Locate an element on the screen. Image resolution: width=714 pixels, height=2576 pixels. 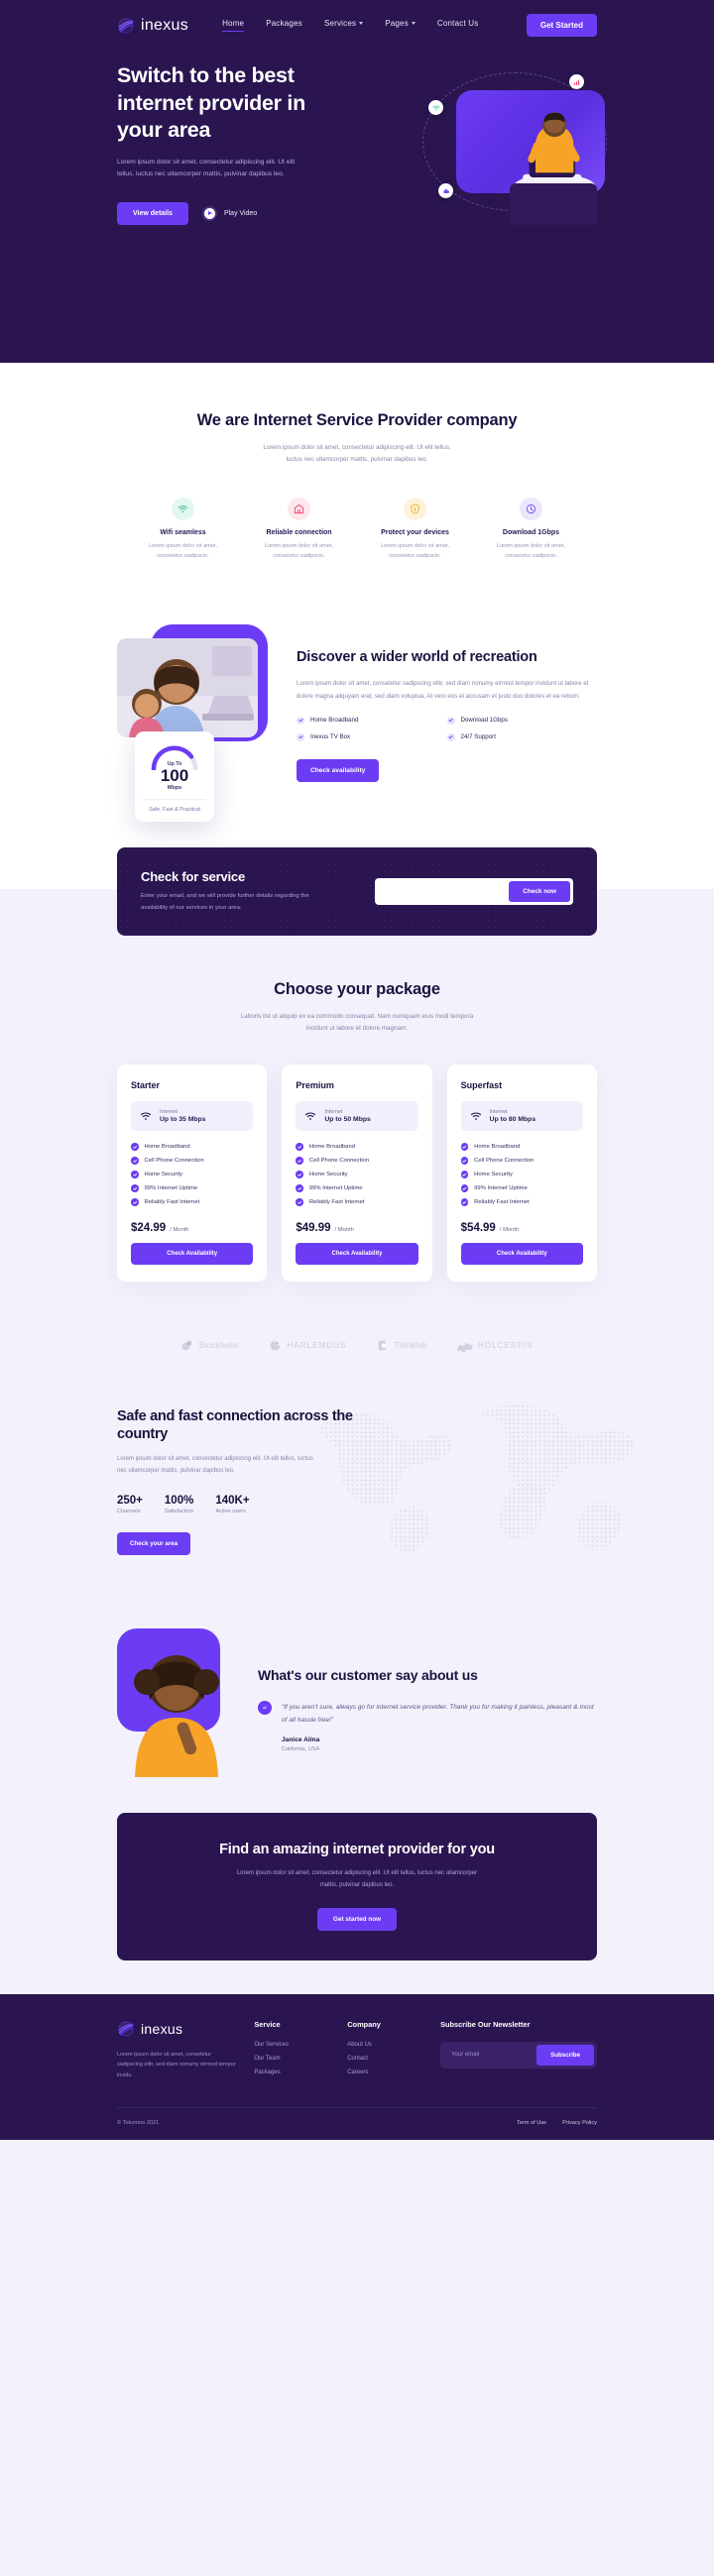
footer-brand-logo: inexus is located at coordinates (185, 2029).